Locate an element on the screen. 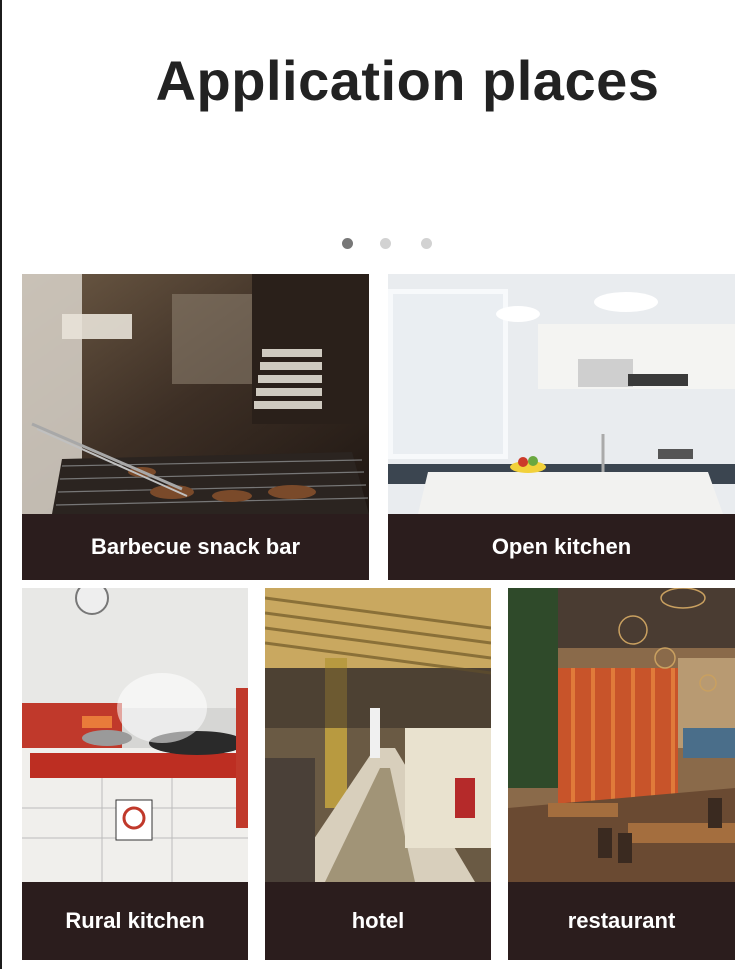 The height and width of the screenshot is (969, 750). card-label: hotel is located at coordinates (378, 921).